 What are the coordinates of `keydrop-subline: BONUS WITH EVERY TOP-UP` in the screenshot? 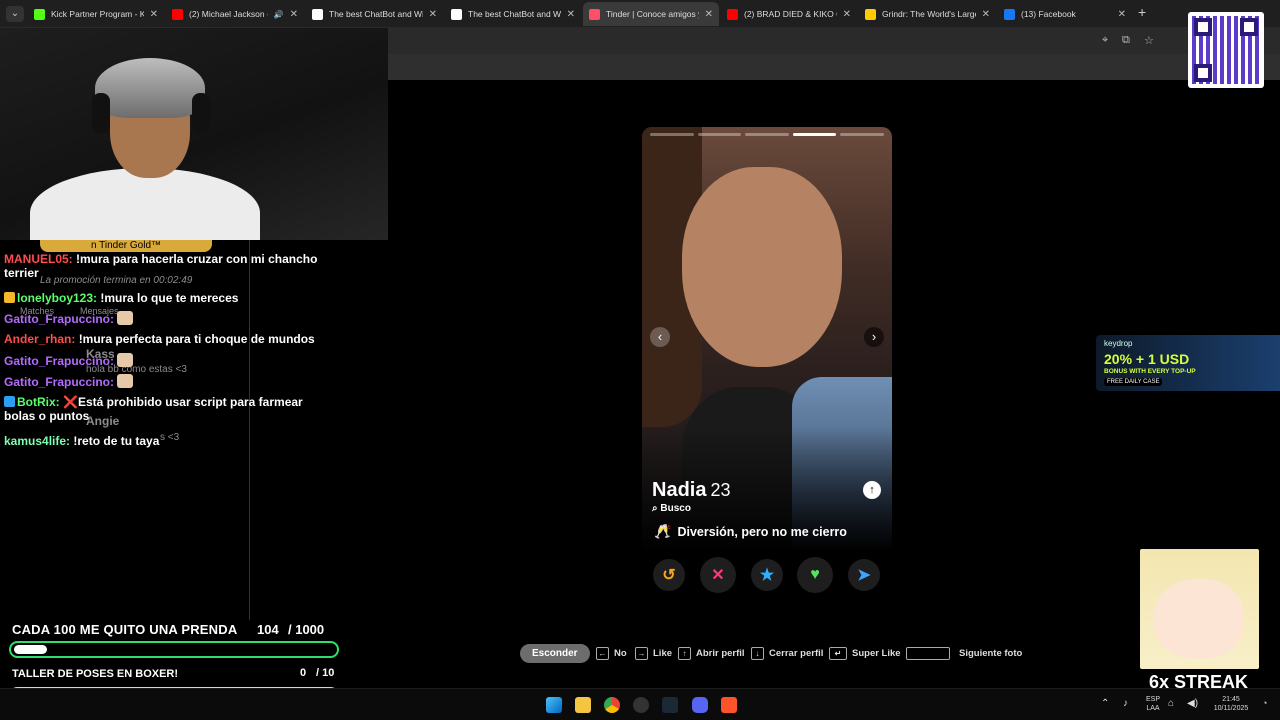 It's located at (1150, 371).